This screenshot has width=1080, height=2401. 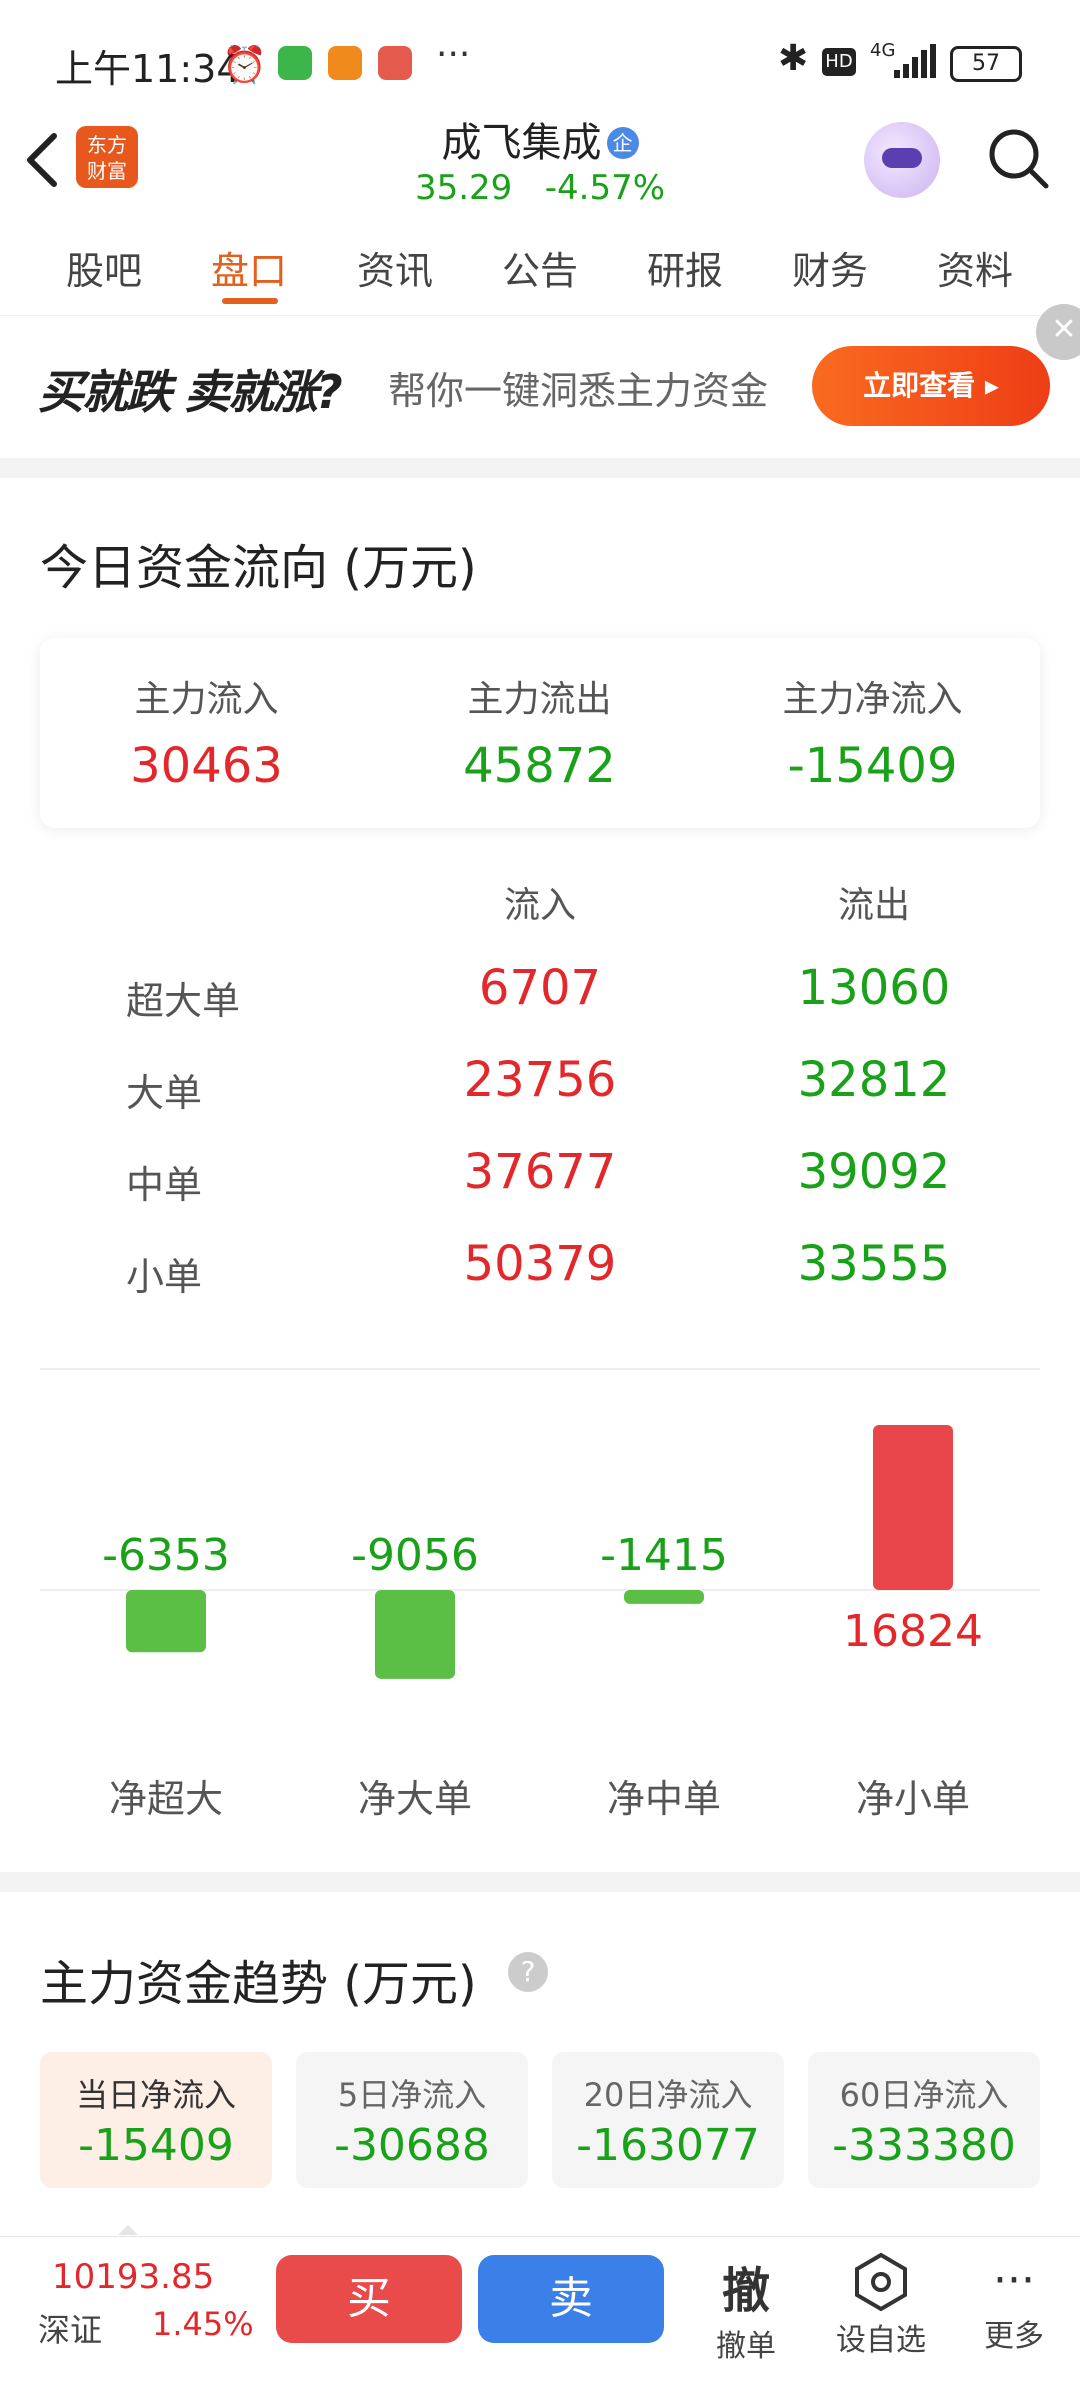 What do you see at coordinates (258, 568) in the screenshot?
I see `fund-flow-title: 今日资金流向 (万元)` at bounding box center [258, 568].